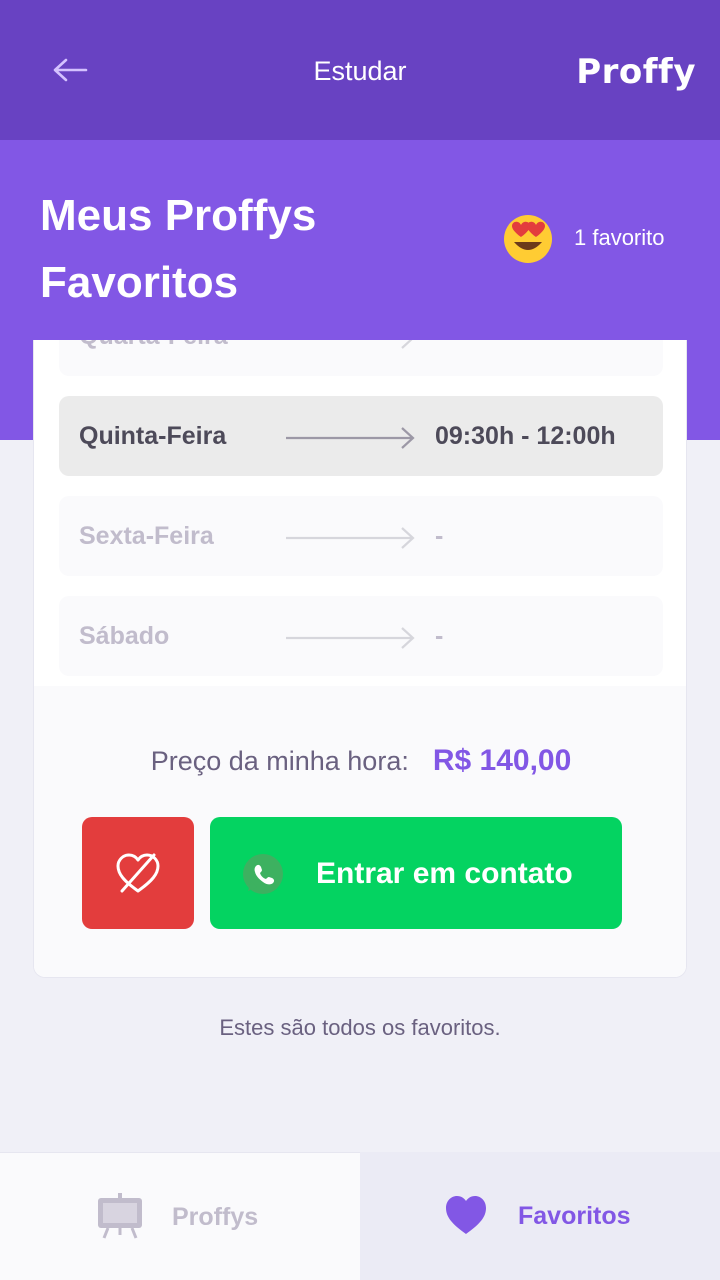 This screenshot has width=720, height=1280. Describe the element at coordinates (525, 435) in the screenshot. I see `schedule-time: 09:30h - 12:00h` at that location.